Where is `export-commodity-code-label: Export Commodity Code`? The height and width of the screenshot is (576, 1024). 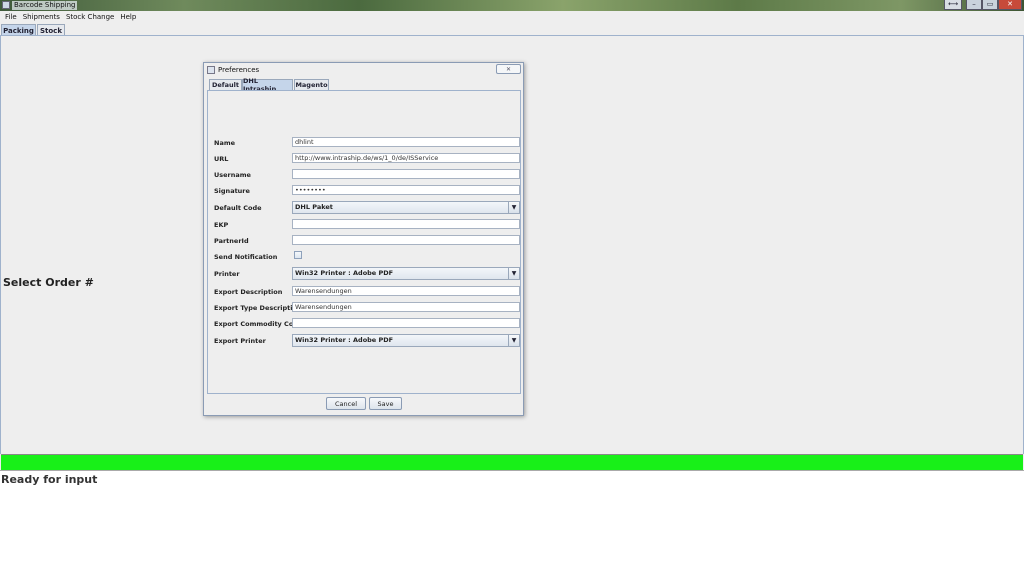
export-commodity-code-label: Export Commodity Code is located at coordinates (258, 324).